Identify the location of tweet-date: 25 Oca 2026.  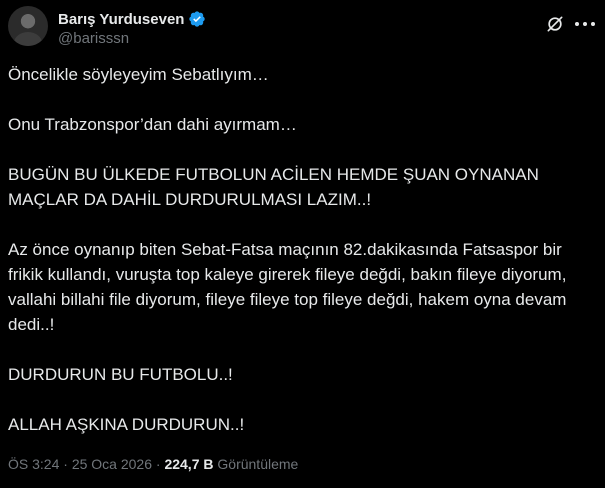
(112, 464).